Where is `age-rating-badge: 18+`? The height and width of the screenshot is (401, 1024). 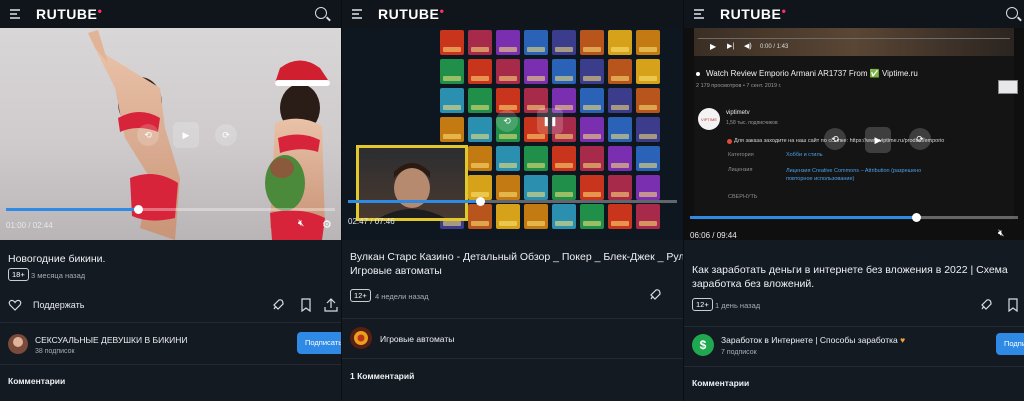
age-rating-badge: 18+ is located at coordinates (18, 274).